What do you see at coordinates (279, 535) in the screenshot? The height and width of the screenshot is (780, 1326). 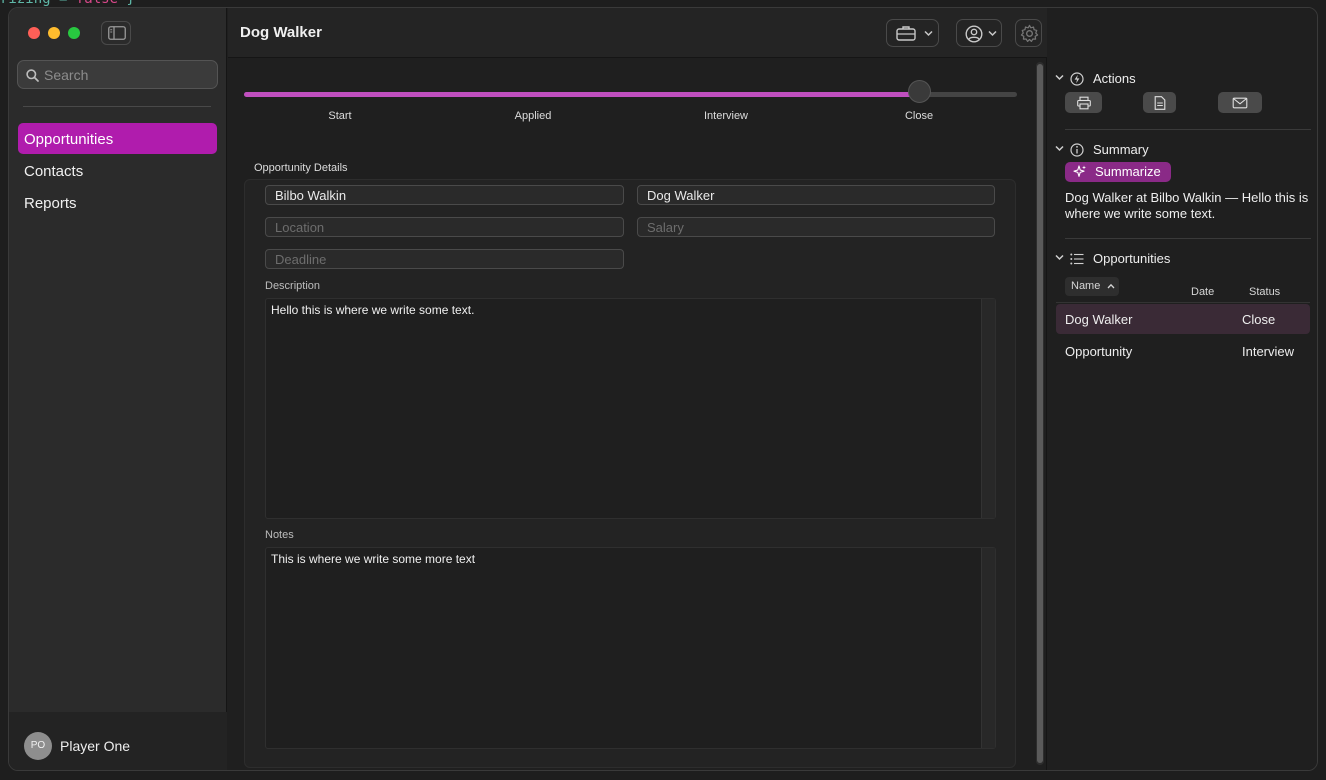 I see `notes-label: Notes` at bounding box center [279, 535].